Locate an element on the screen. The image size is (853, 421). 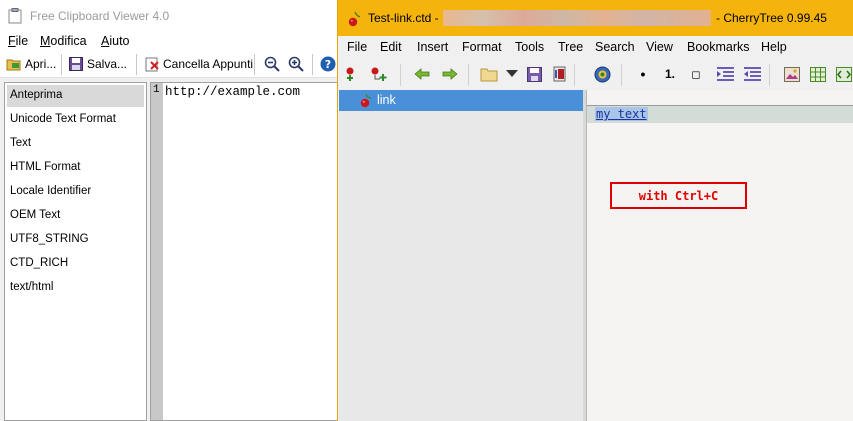
toolbar: Apri... Salva... Cancella Appunti ? is located at coordinates (170, 64).